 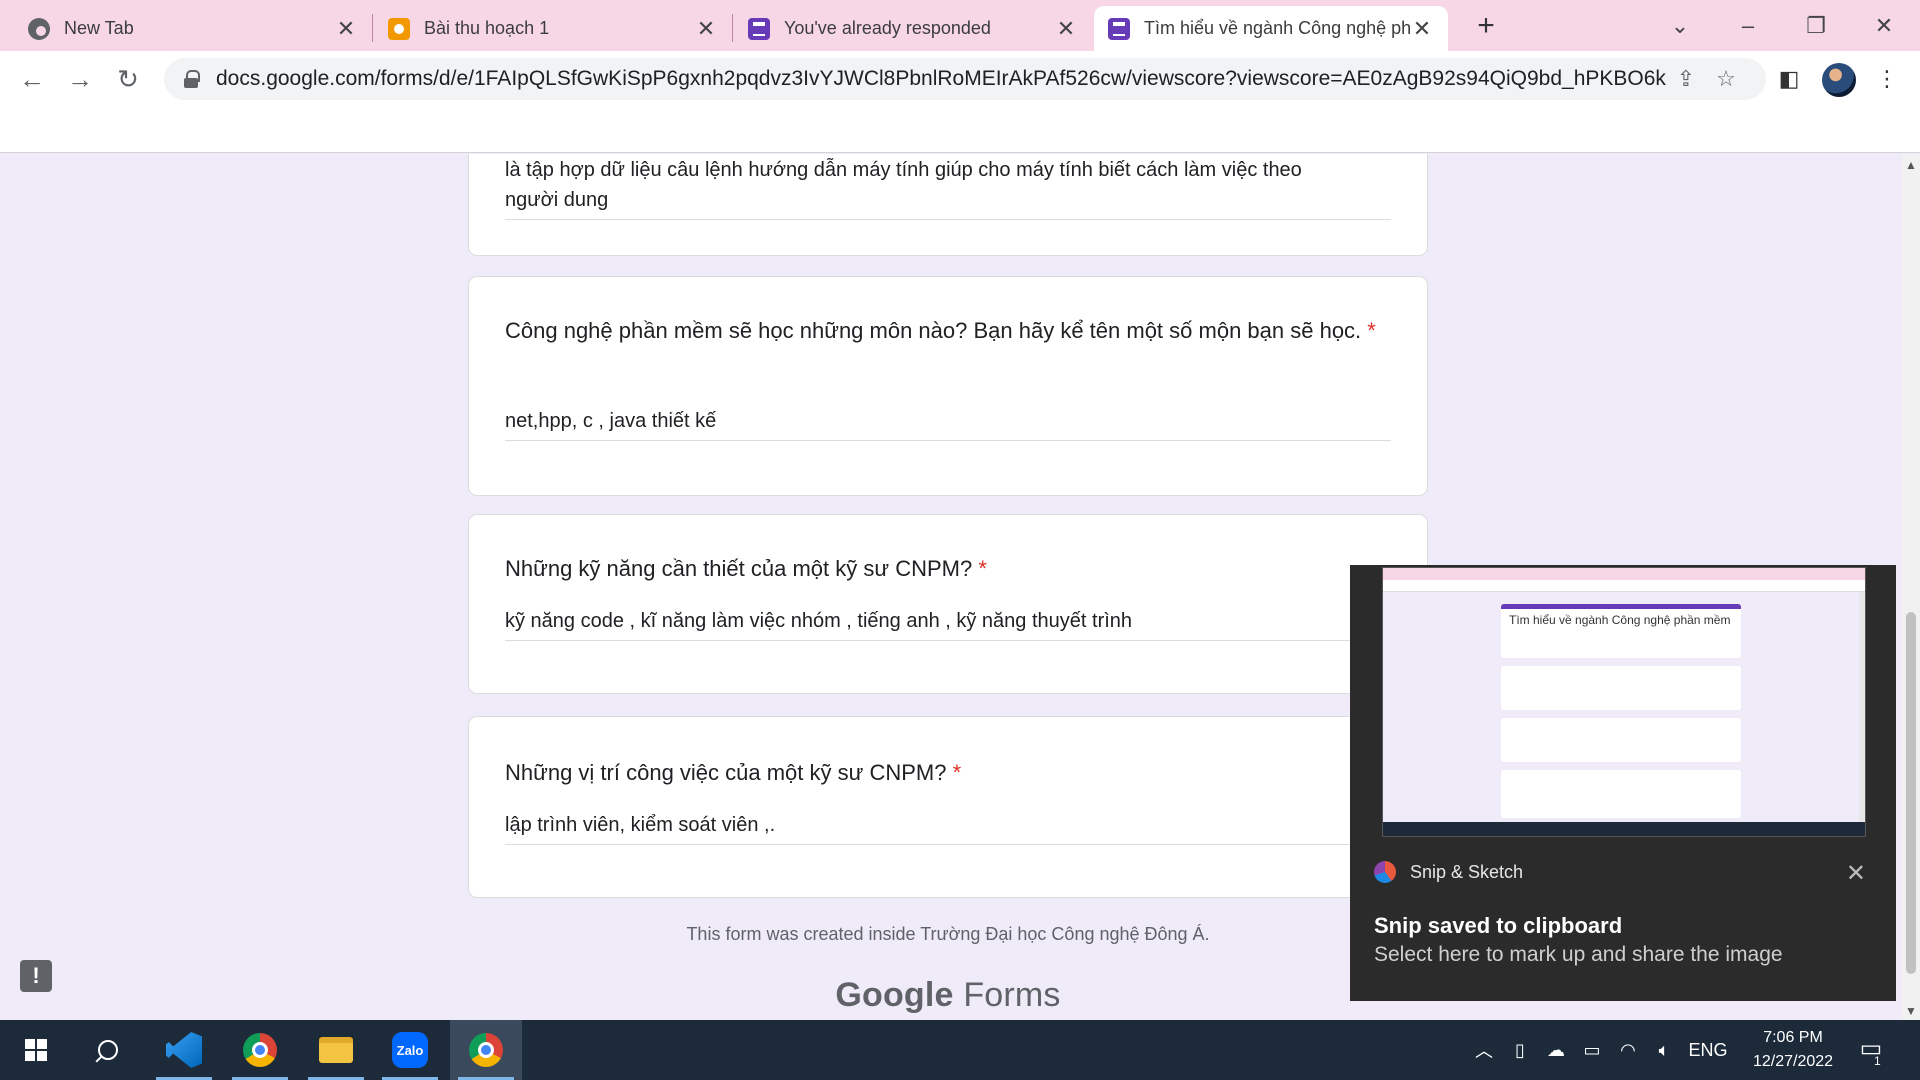 What do you see at coordinates (887, 28) in the screenshot?
I see `tab-title: You've already responded` at bounding box center [887, 28].